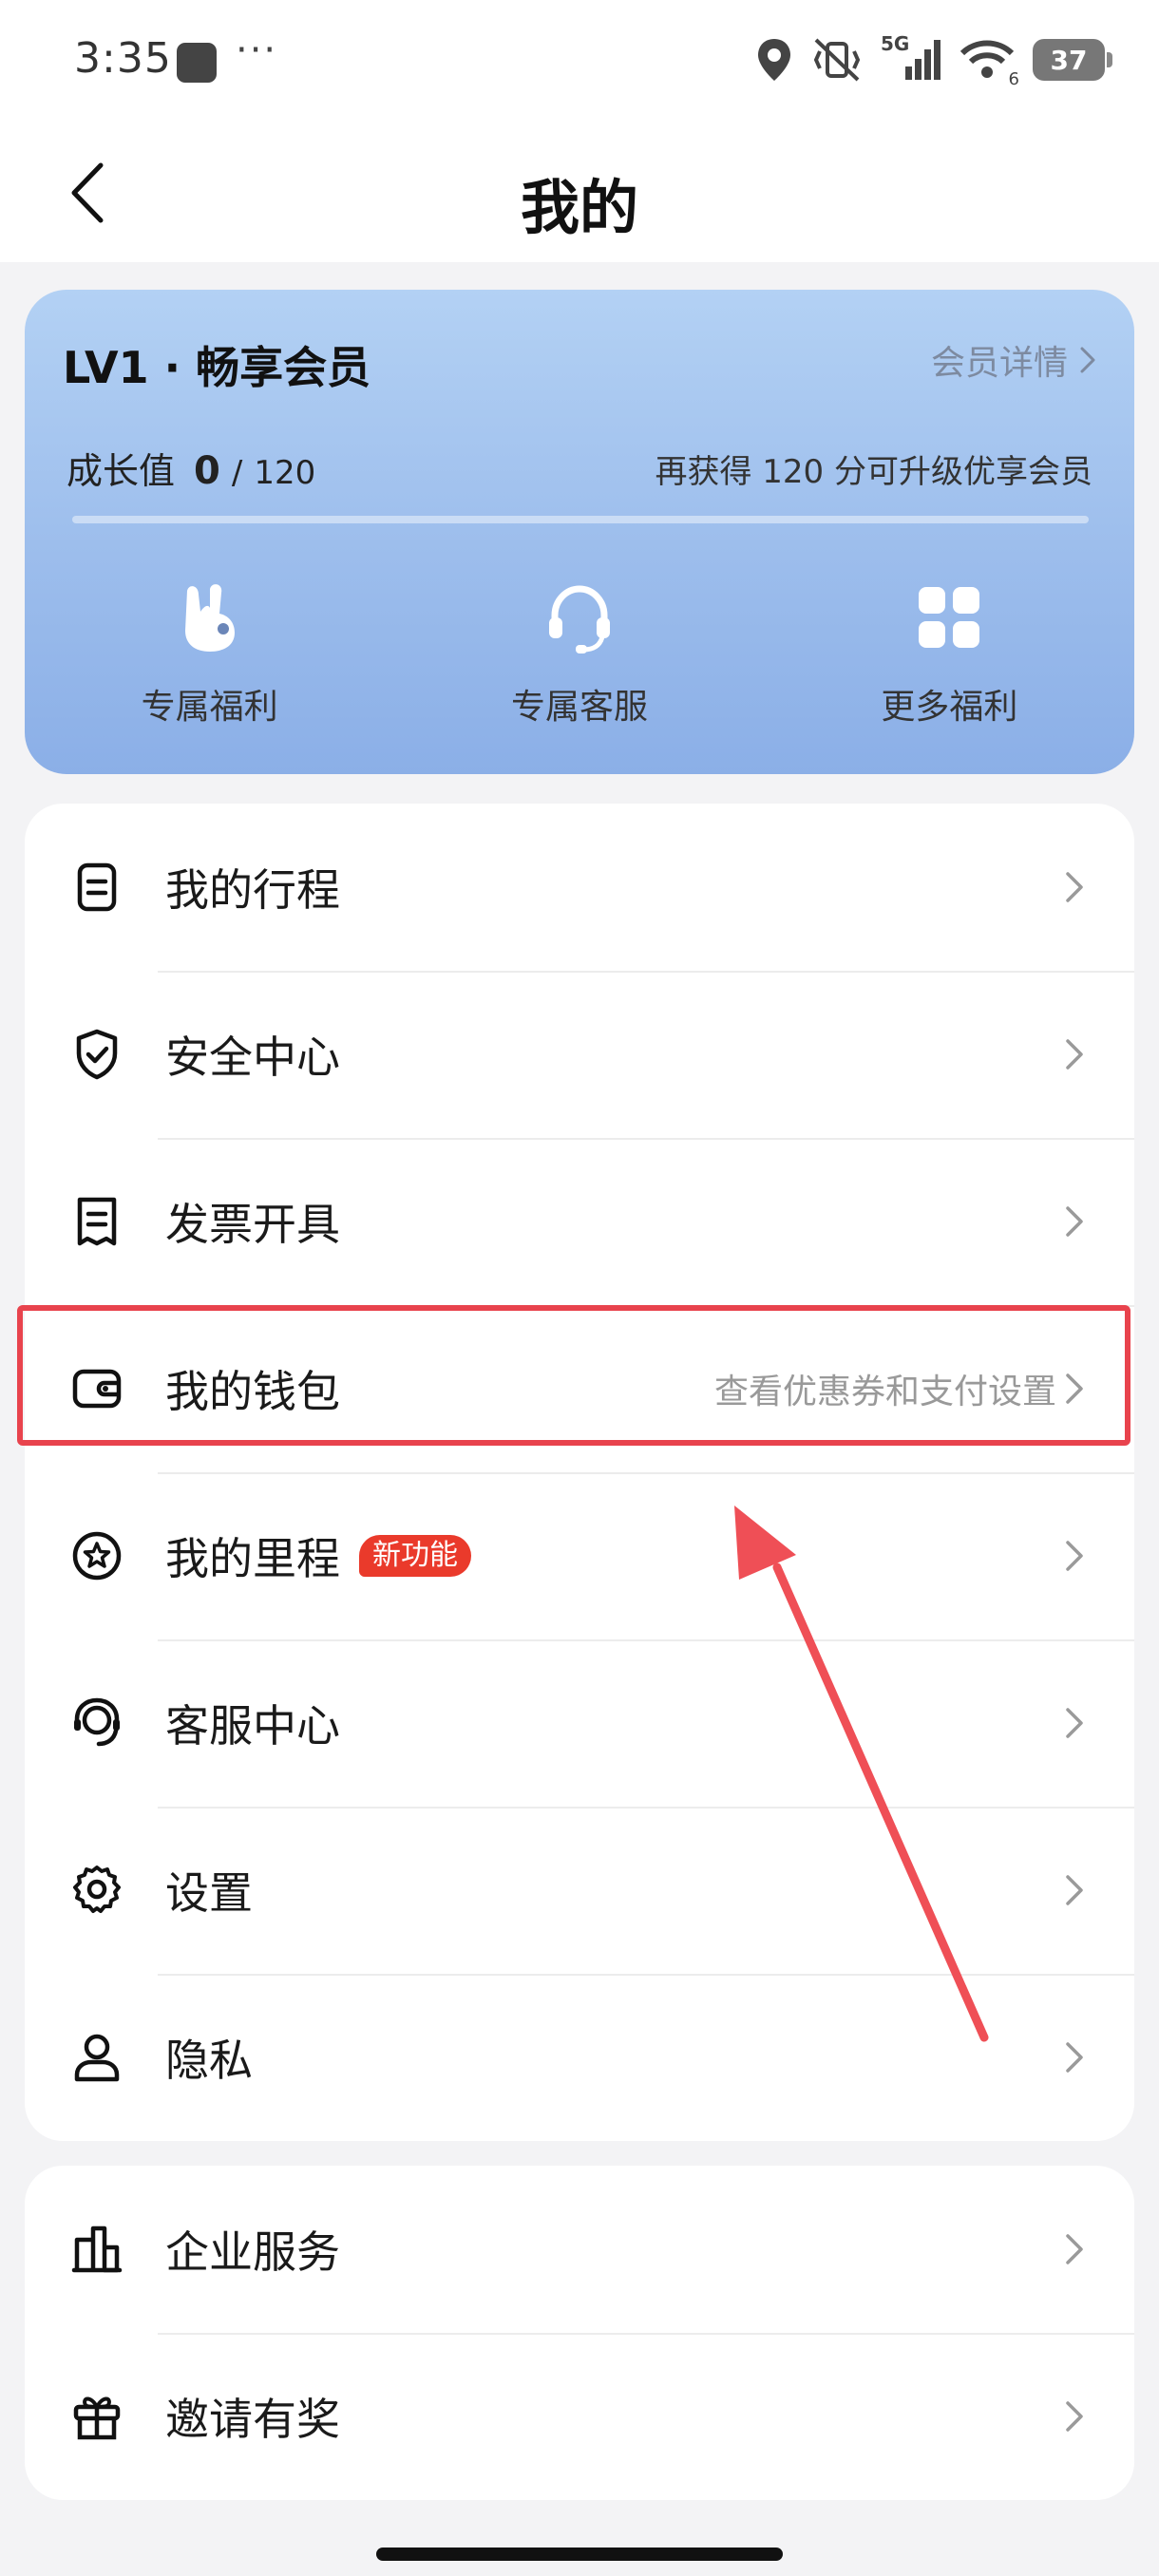 The image size is (1159, 2576). Describe the element at coordinates (989, 62) in the screenshot. I see `wifi-icon: 6` at that location.